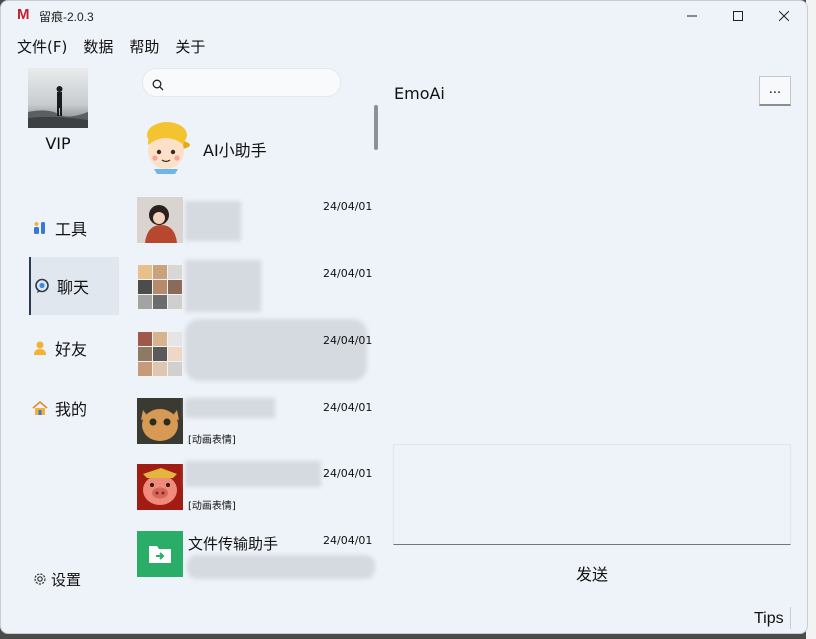 This screenshot has height=639, width=816. I want to click on menu-file: 文件(F), so click(34, 47).